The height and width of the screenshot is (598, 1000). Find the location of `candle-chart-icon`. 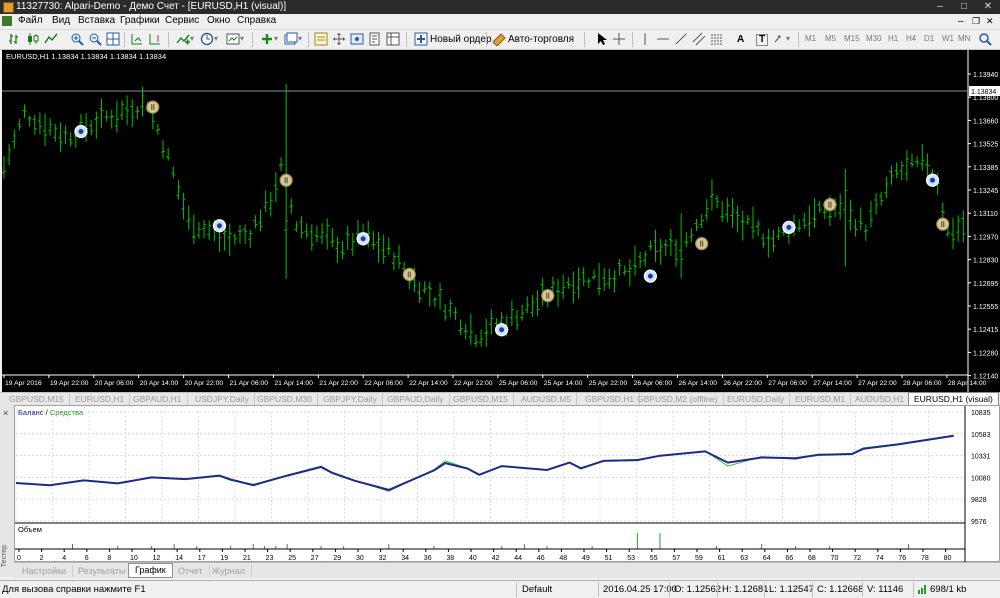

candle-chart-icon is located at coordinates (33, 39).